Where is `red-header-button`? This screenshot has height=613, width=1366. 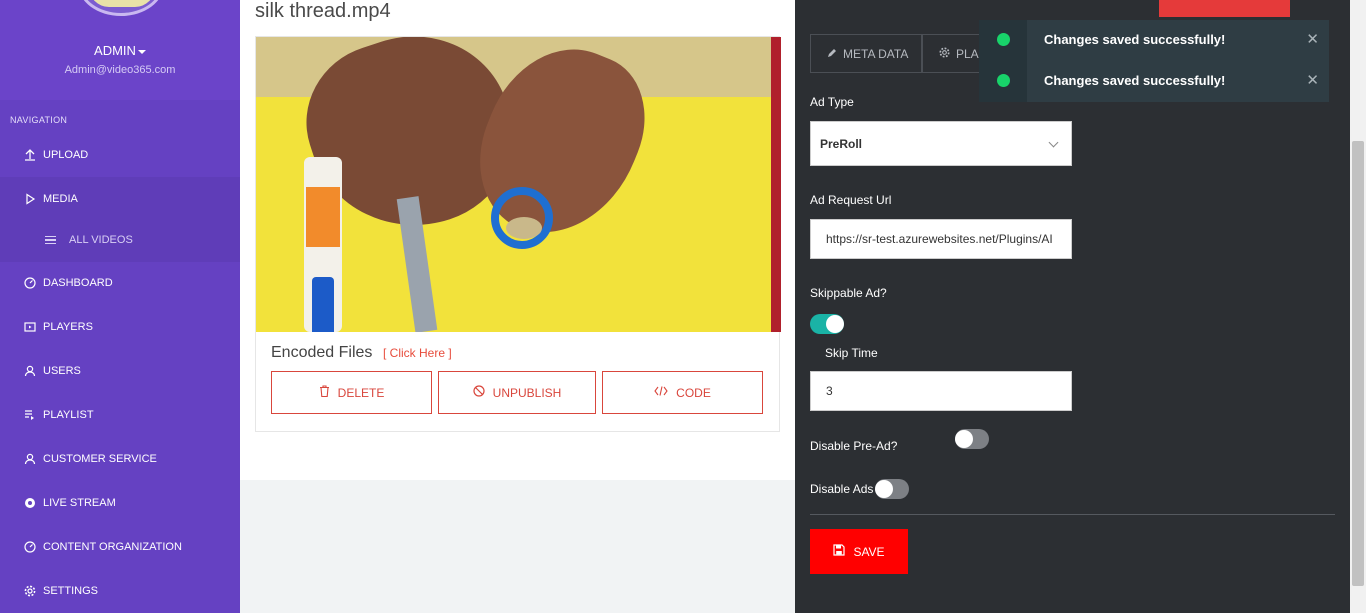
red-header-button is located at coordinates (1224, 8).